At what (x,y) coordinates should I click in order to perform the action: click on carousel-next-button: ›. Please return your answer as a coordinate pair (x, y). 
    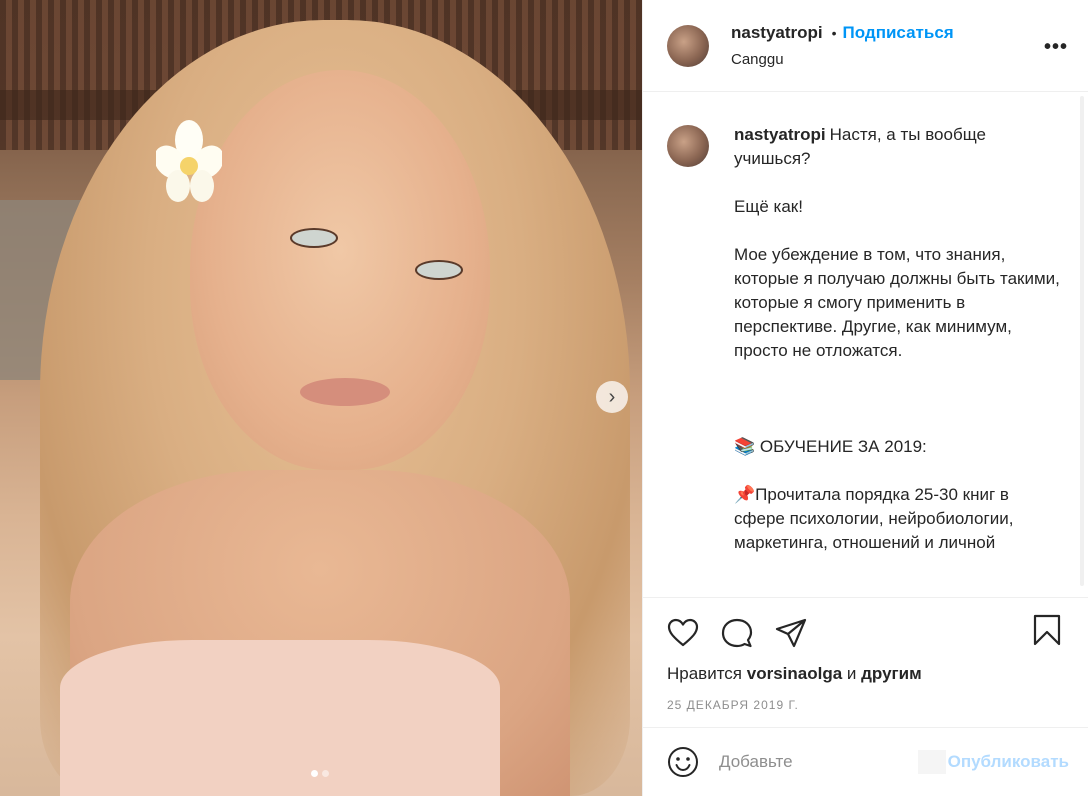
    Looking at the image, I should click on (612, 397).